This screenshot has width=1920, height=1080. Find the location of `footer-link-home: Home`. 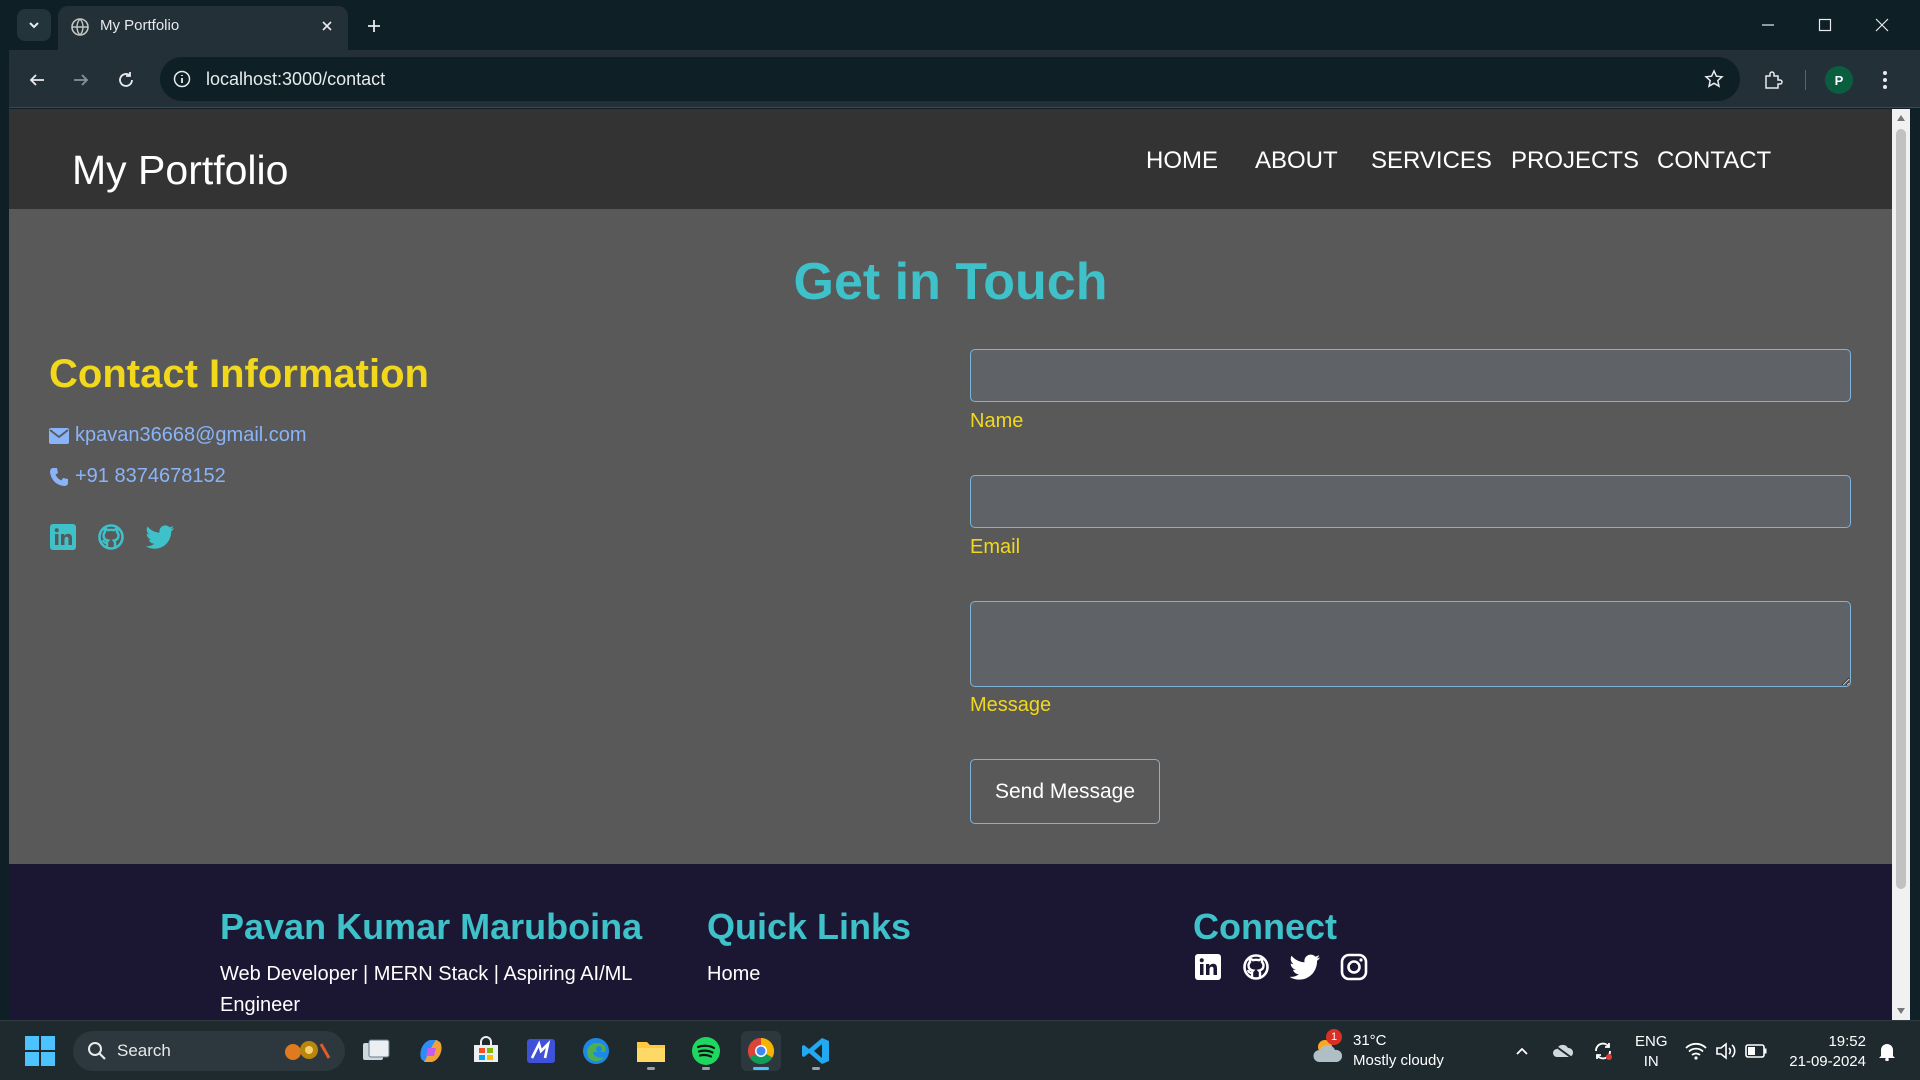

footer-link-home: Home is located at coordinates (733, 974).